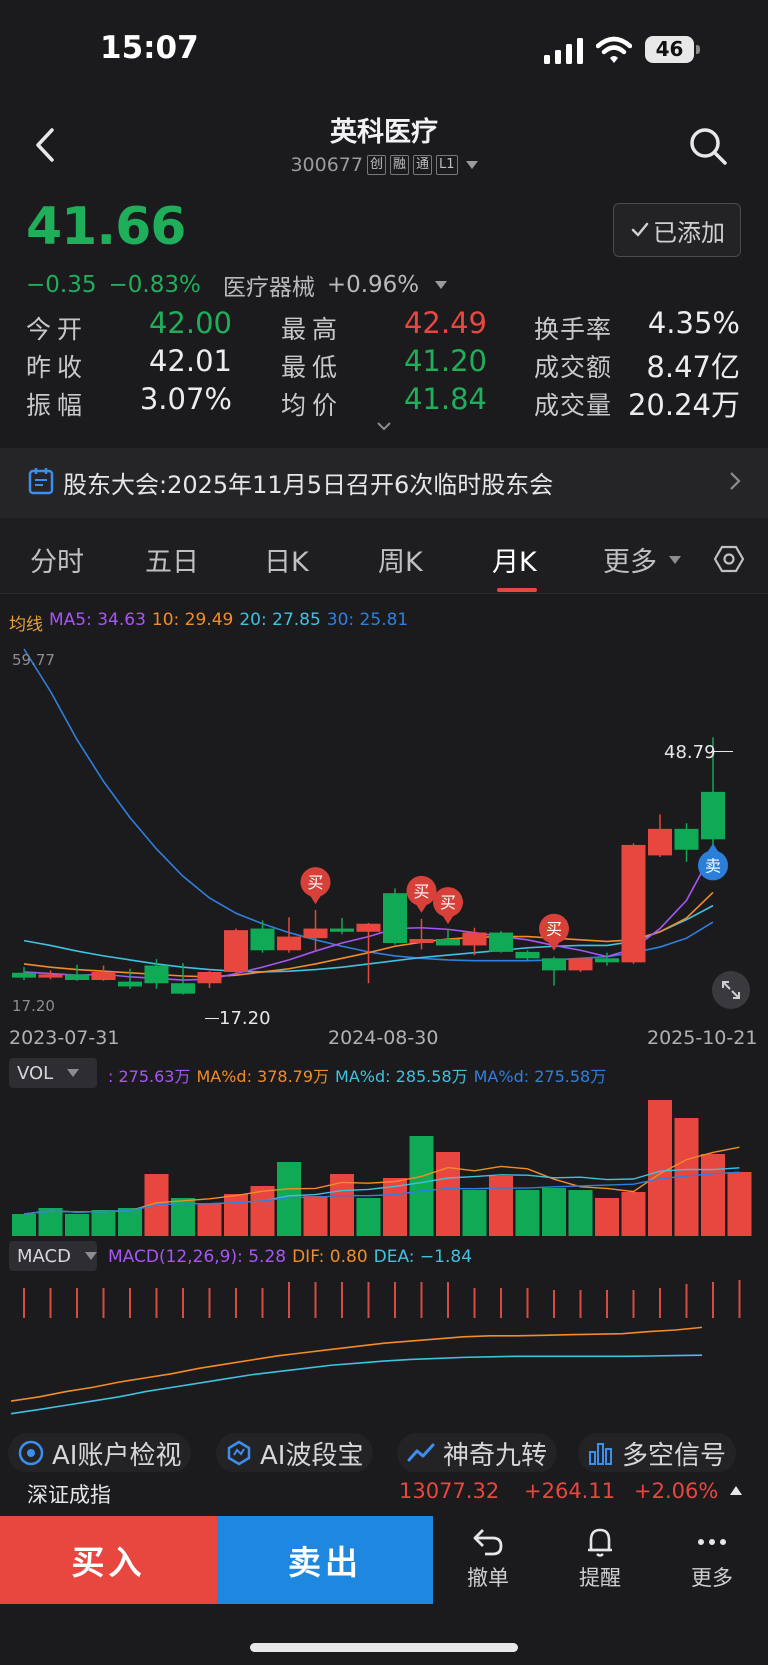 This screenshot has height=1665, width=768. Describe the element at coordinates (449, 1491) in the screenshot. I see `index-value: 13077.32` at that location.